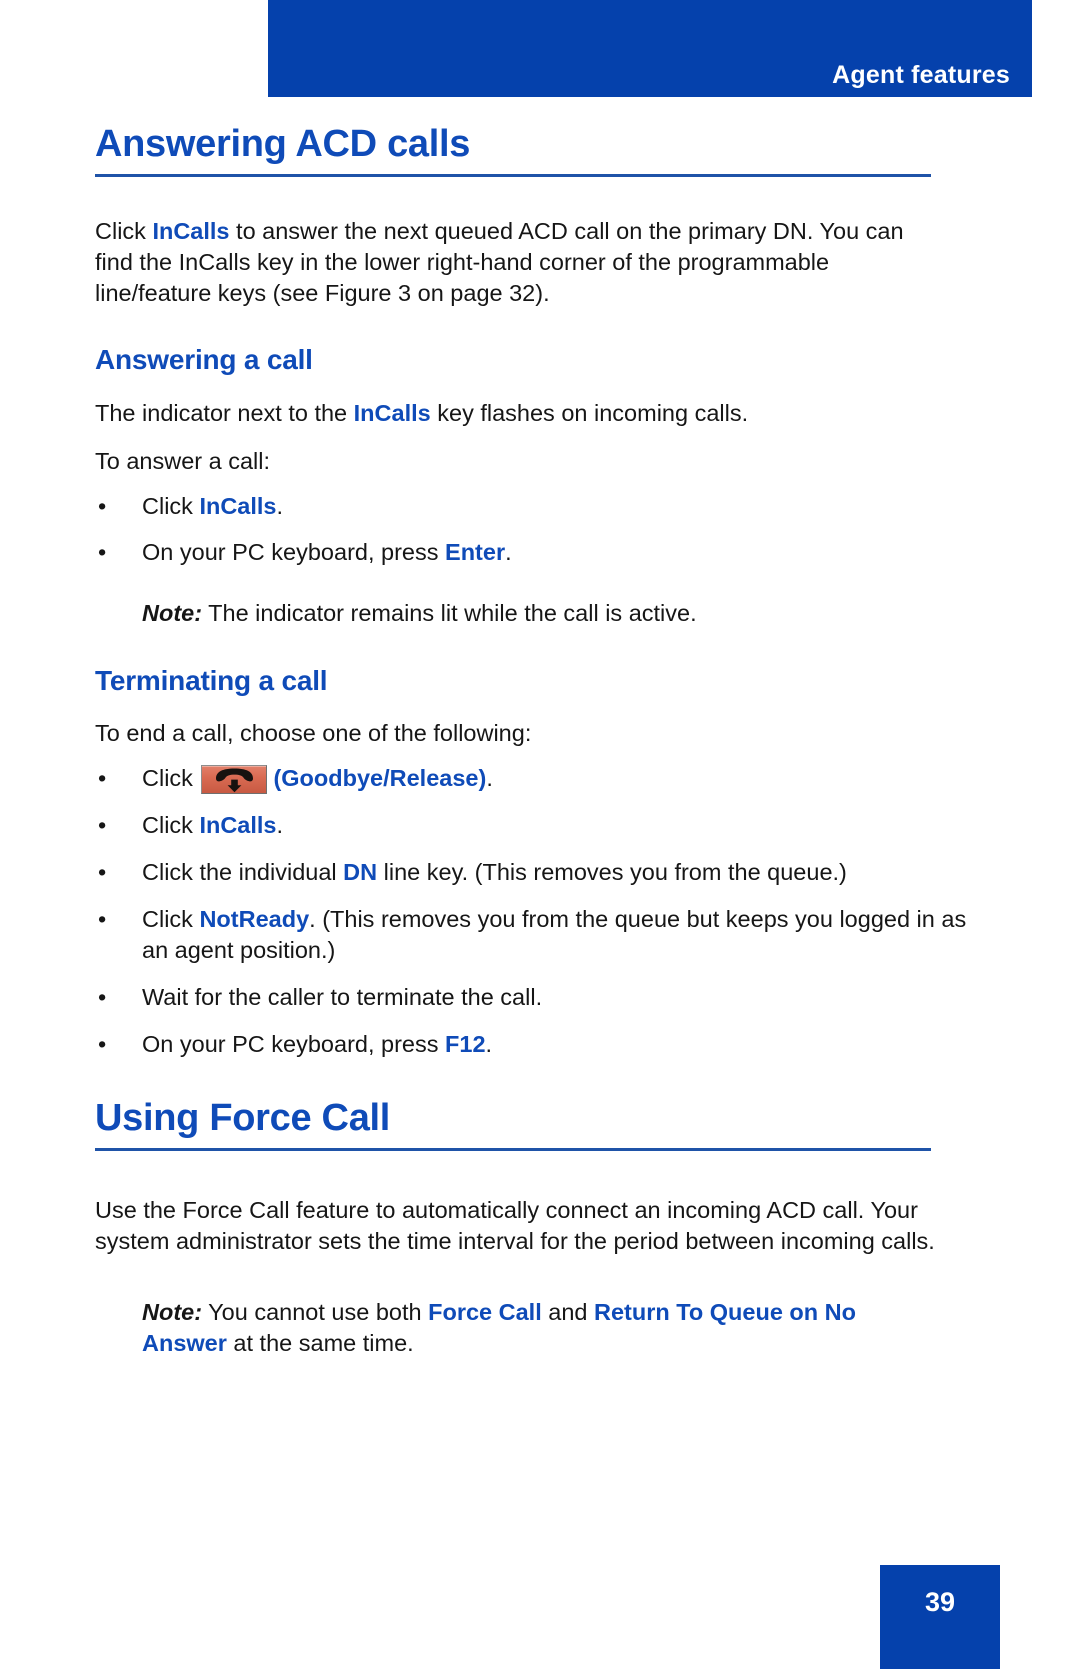 The image size is (1080, 1669). I want to click on note-part3: at the same time., so click(320, 1343).